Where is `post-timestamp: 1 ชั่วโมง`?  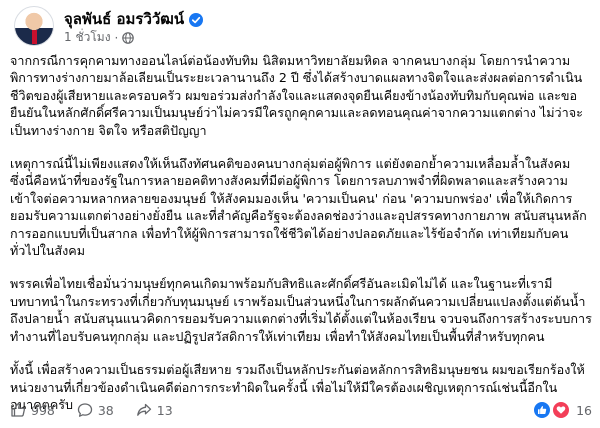 post-timestamp: 1 ชั่วโมง is located at coordinates (87, 37).